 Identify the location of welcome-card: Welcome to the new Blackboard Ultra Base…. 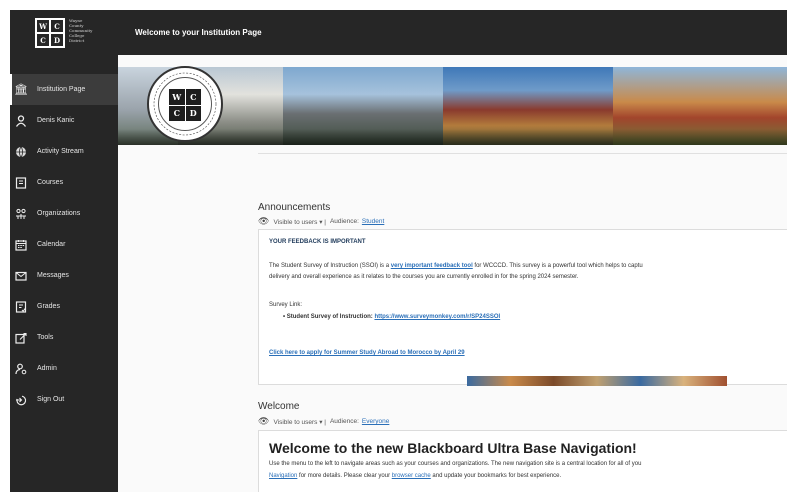
(522, 461).